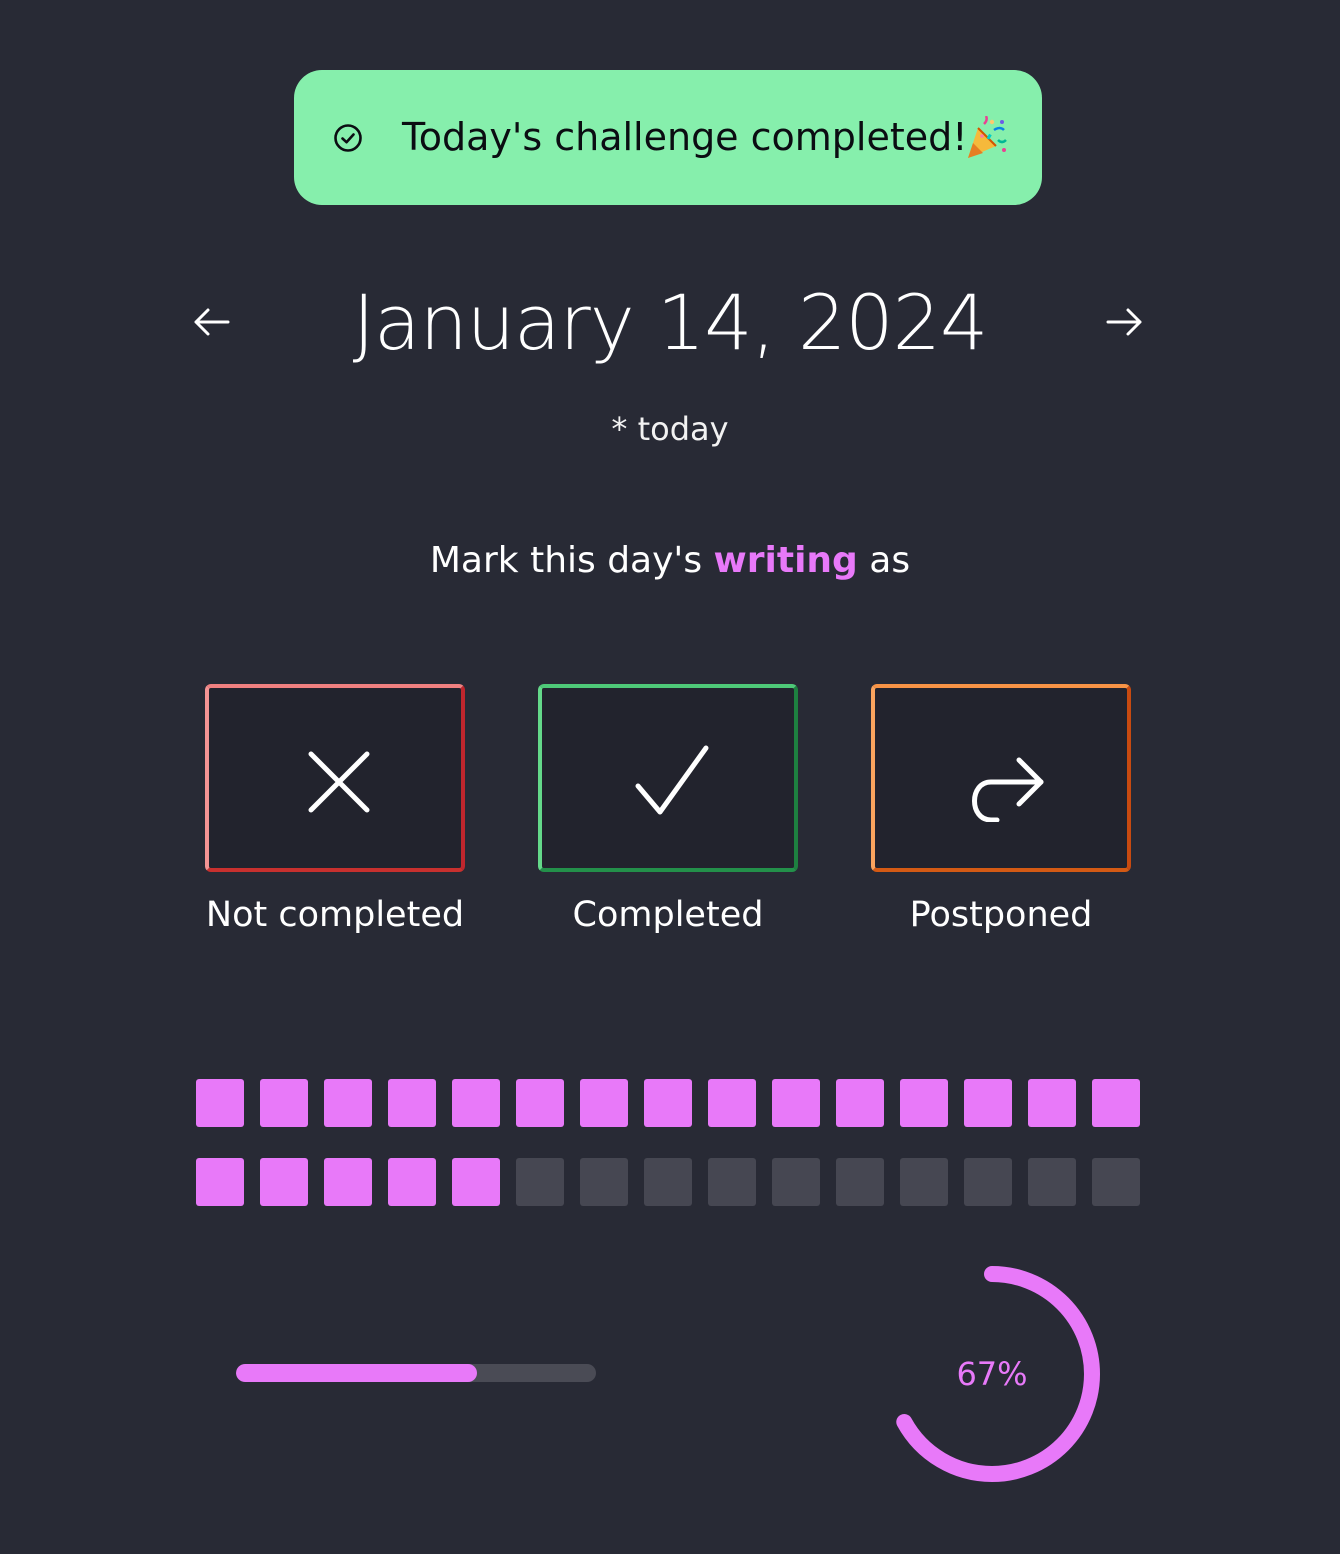 This screenshot has height=1554, width=1340. What do you see at coordinates (987, 137) in the screenshot?
I see `party-popper-icon` at bounding box center [987, 137].